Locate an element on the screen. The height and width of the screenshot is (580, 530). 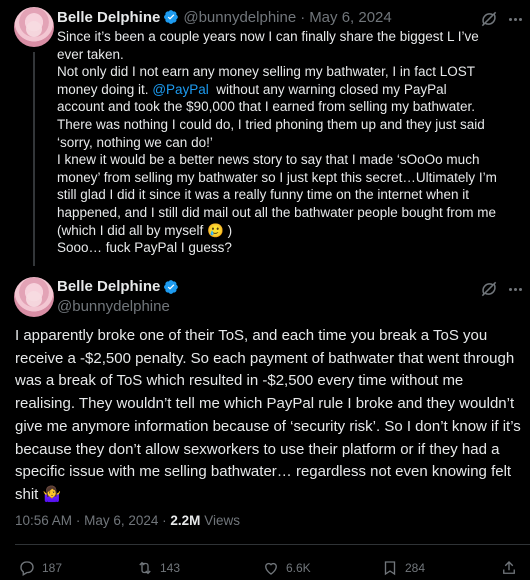
like-count: 6.6K is located at coordinates (298, 568).